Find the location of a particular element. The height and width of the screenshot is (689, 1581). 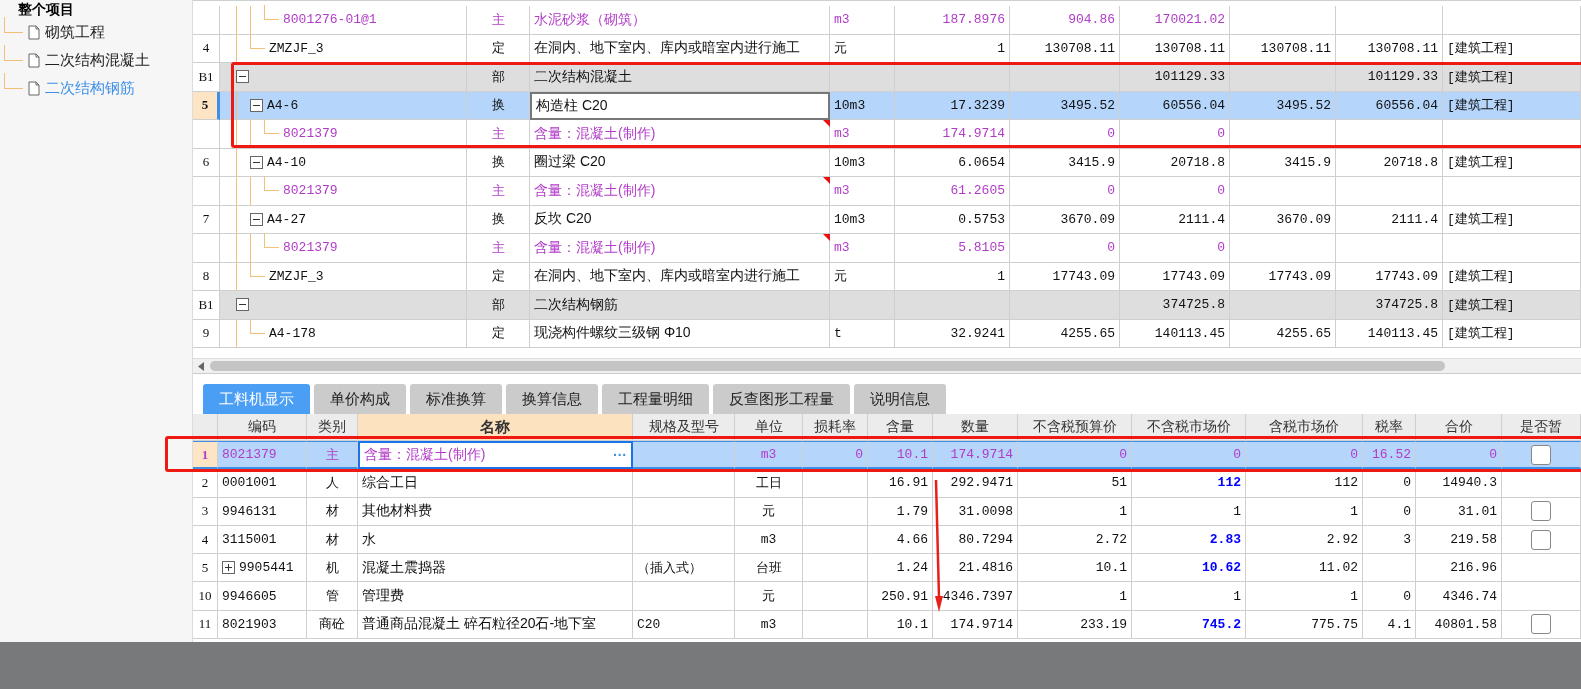

table-cell: 水泥砂浆（砌筑） is located at coordinates (680, 20).